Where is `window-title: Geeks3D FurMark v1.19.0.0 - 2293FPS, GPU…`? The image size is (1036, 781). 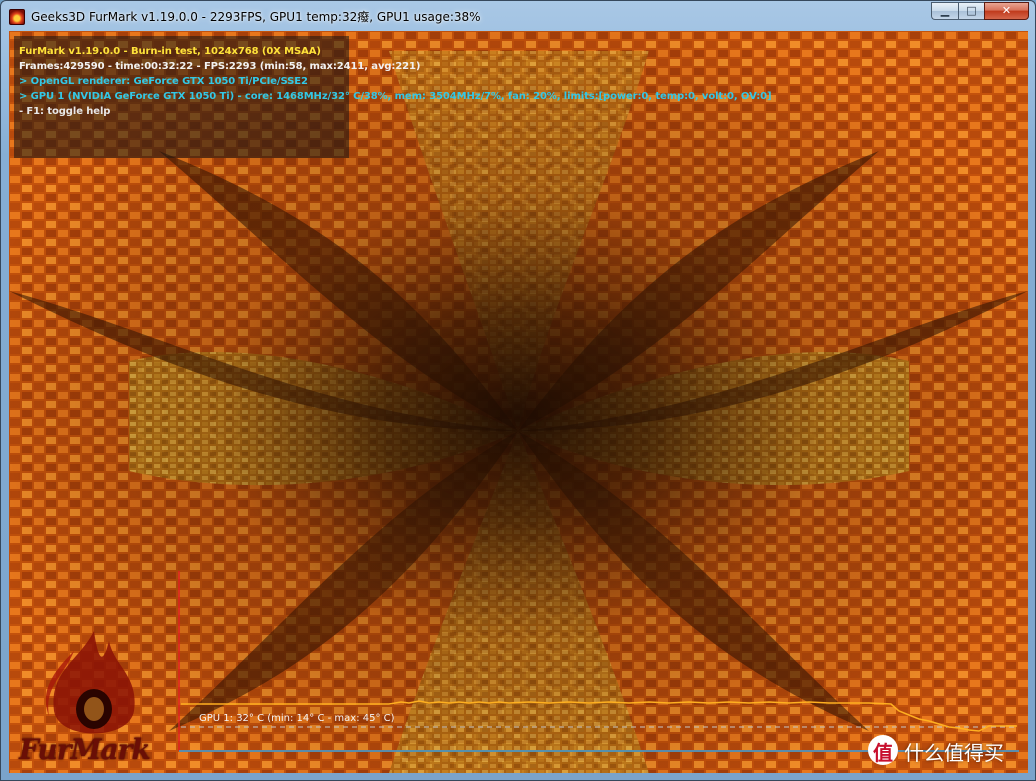 window-title: Geeks3D FurMark v1.19.0.0 - 2293FPS, GPU… is located at coordinates (256, 17).